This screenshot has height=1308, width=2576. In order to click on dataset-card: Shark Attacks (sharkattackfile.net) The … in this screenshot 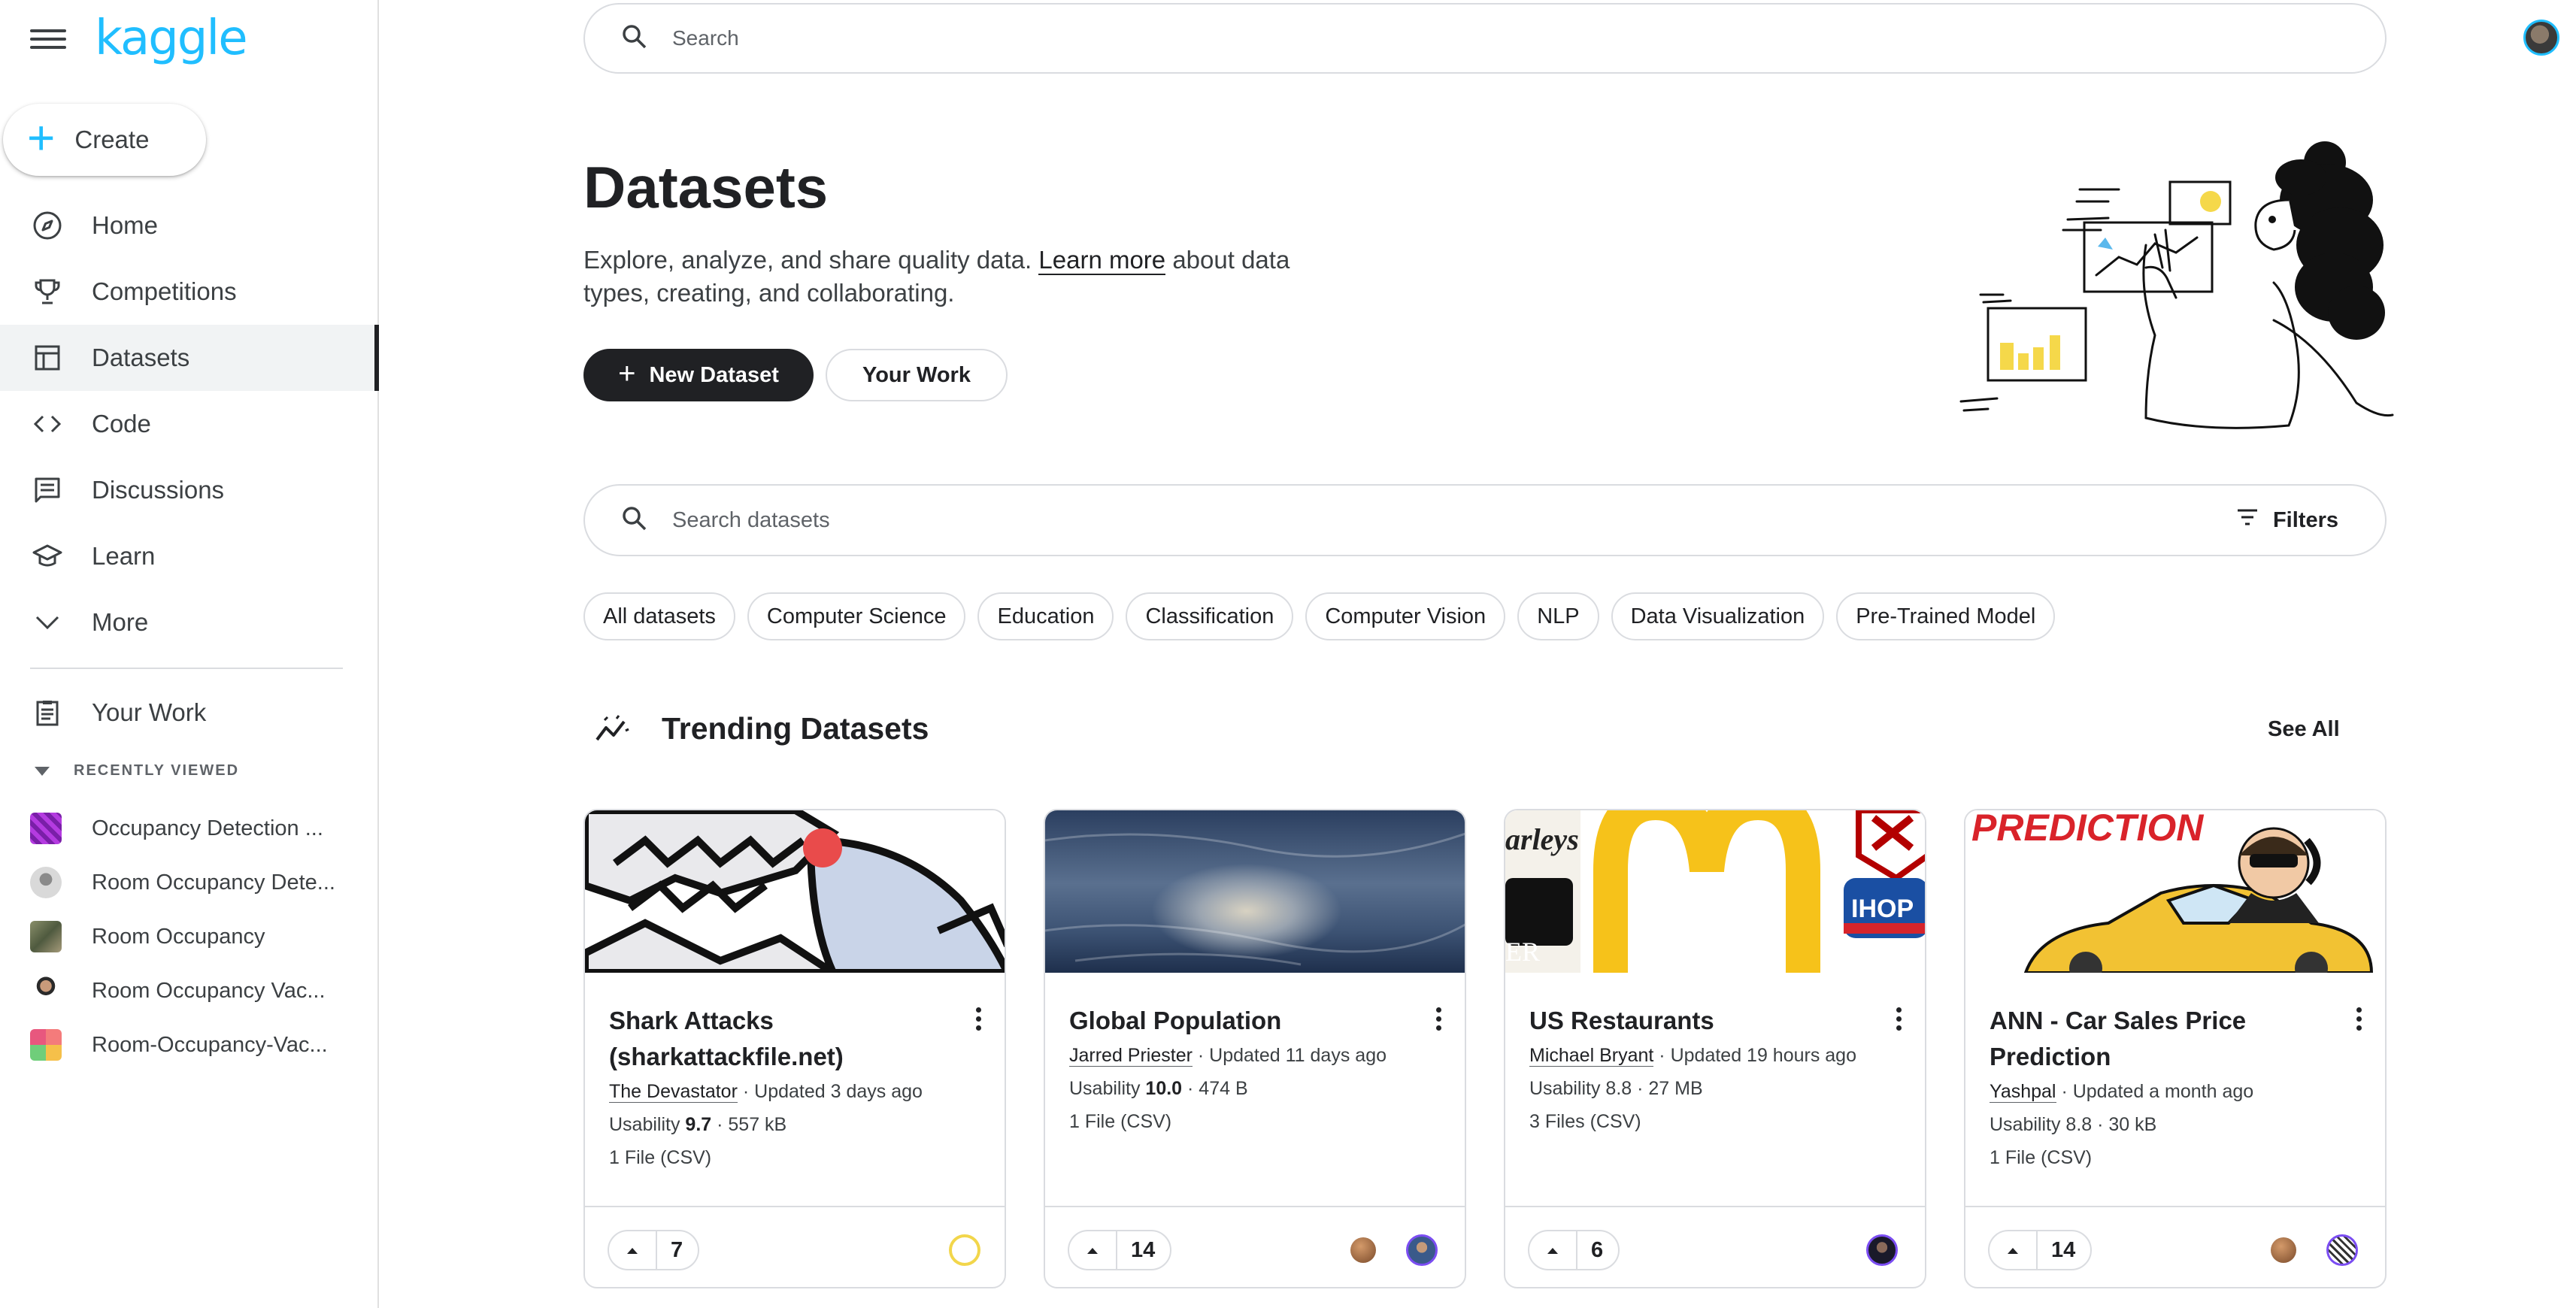, I will do `click(794, 1048)`.